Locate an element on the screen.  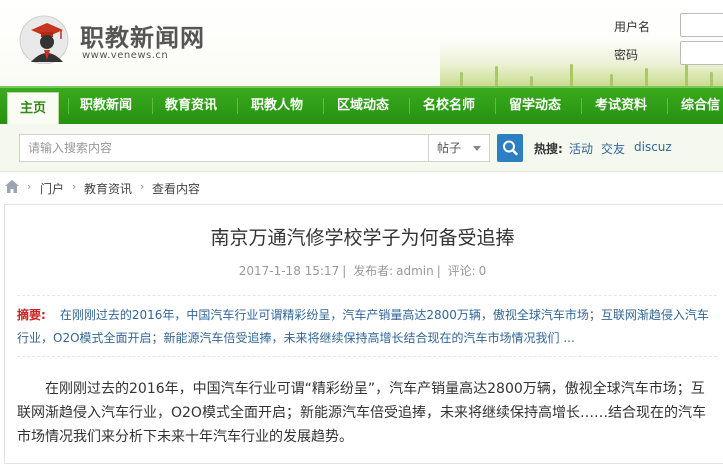
nav-item-education-info: 教育资讯 is located at coordinates (191, 106).